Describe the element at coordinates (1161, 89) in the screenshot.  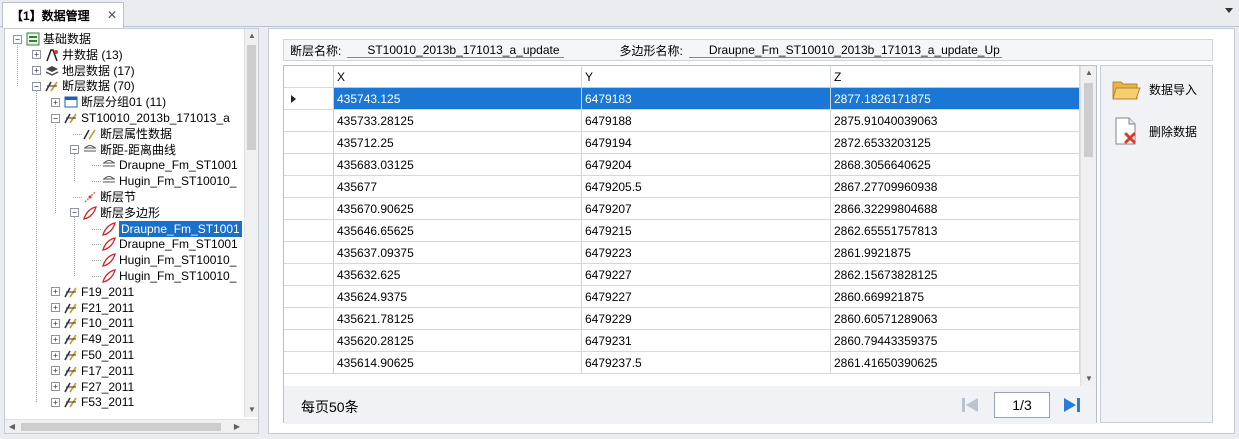
I see `import-data-button: 数据导入` at that location.